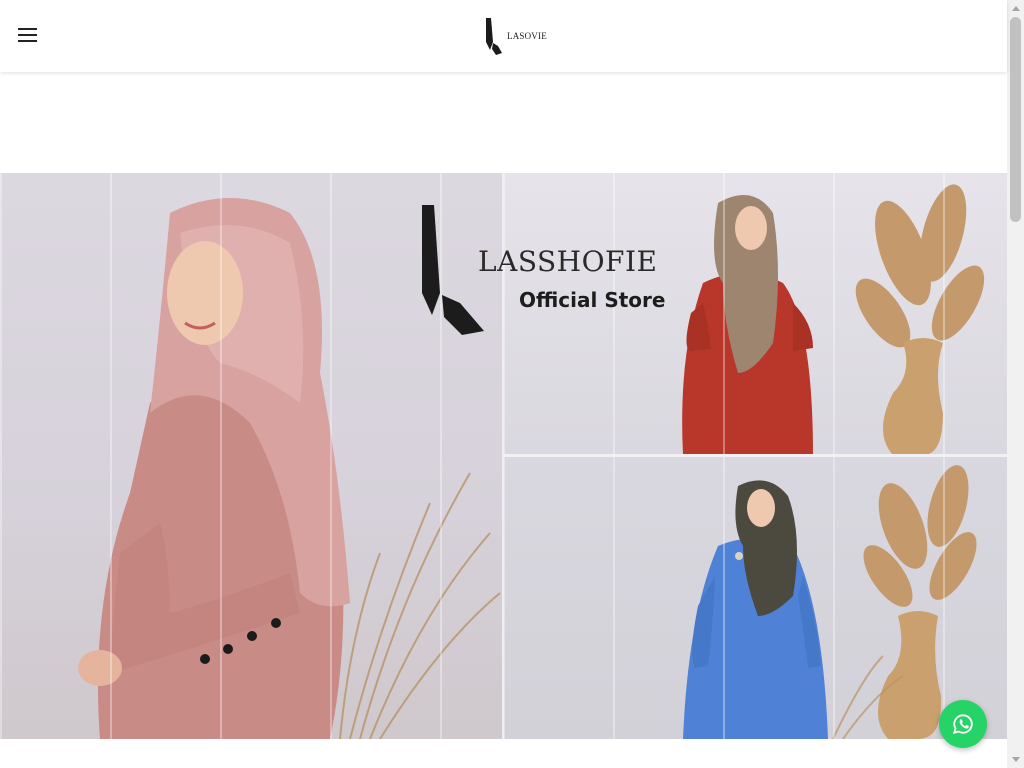 The height and width of the screenshot is (768, 1024). What do you see at coordinates (592, 300) in the screenshot?
I see `store-subtitle: Official Store` at bounding box center [592, 300].